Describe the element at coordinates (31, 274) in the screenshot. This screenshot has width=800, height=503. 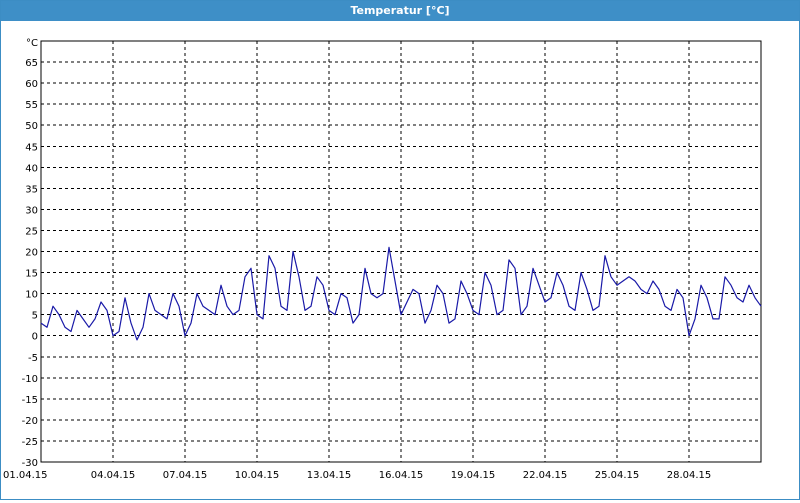
I see `y-tick-label: 15` at that location.